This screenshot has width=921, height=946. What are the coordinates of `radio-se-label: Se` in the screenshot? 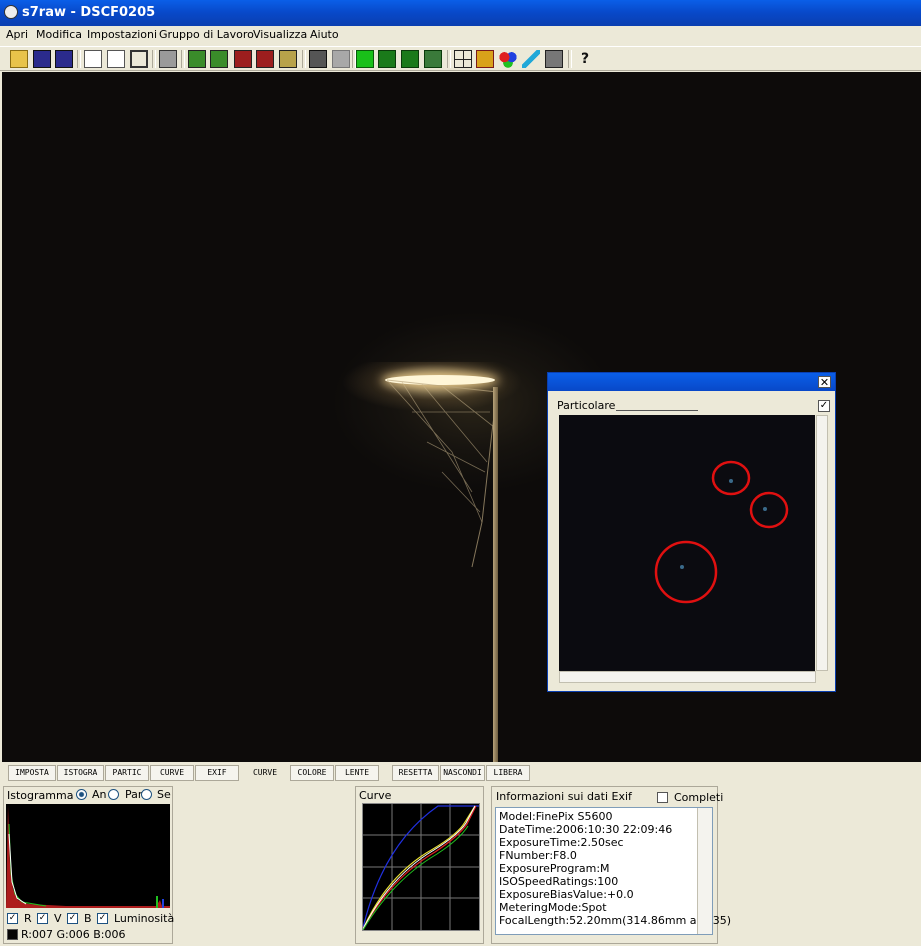 It's located at (164, 794).